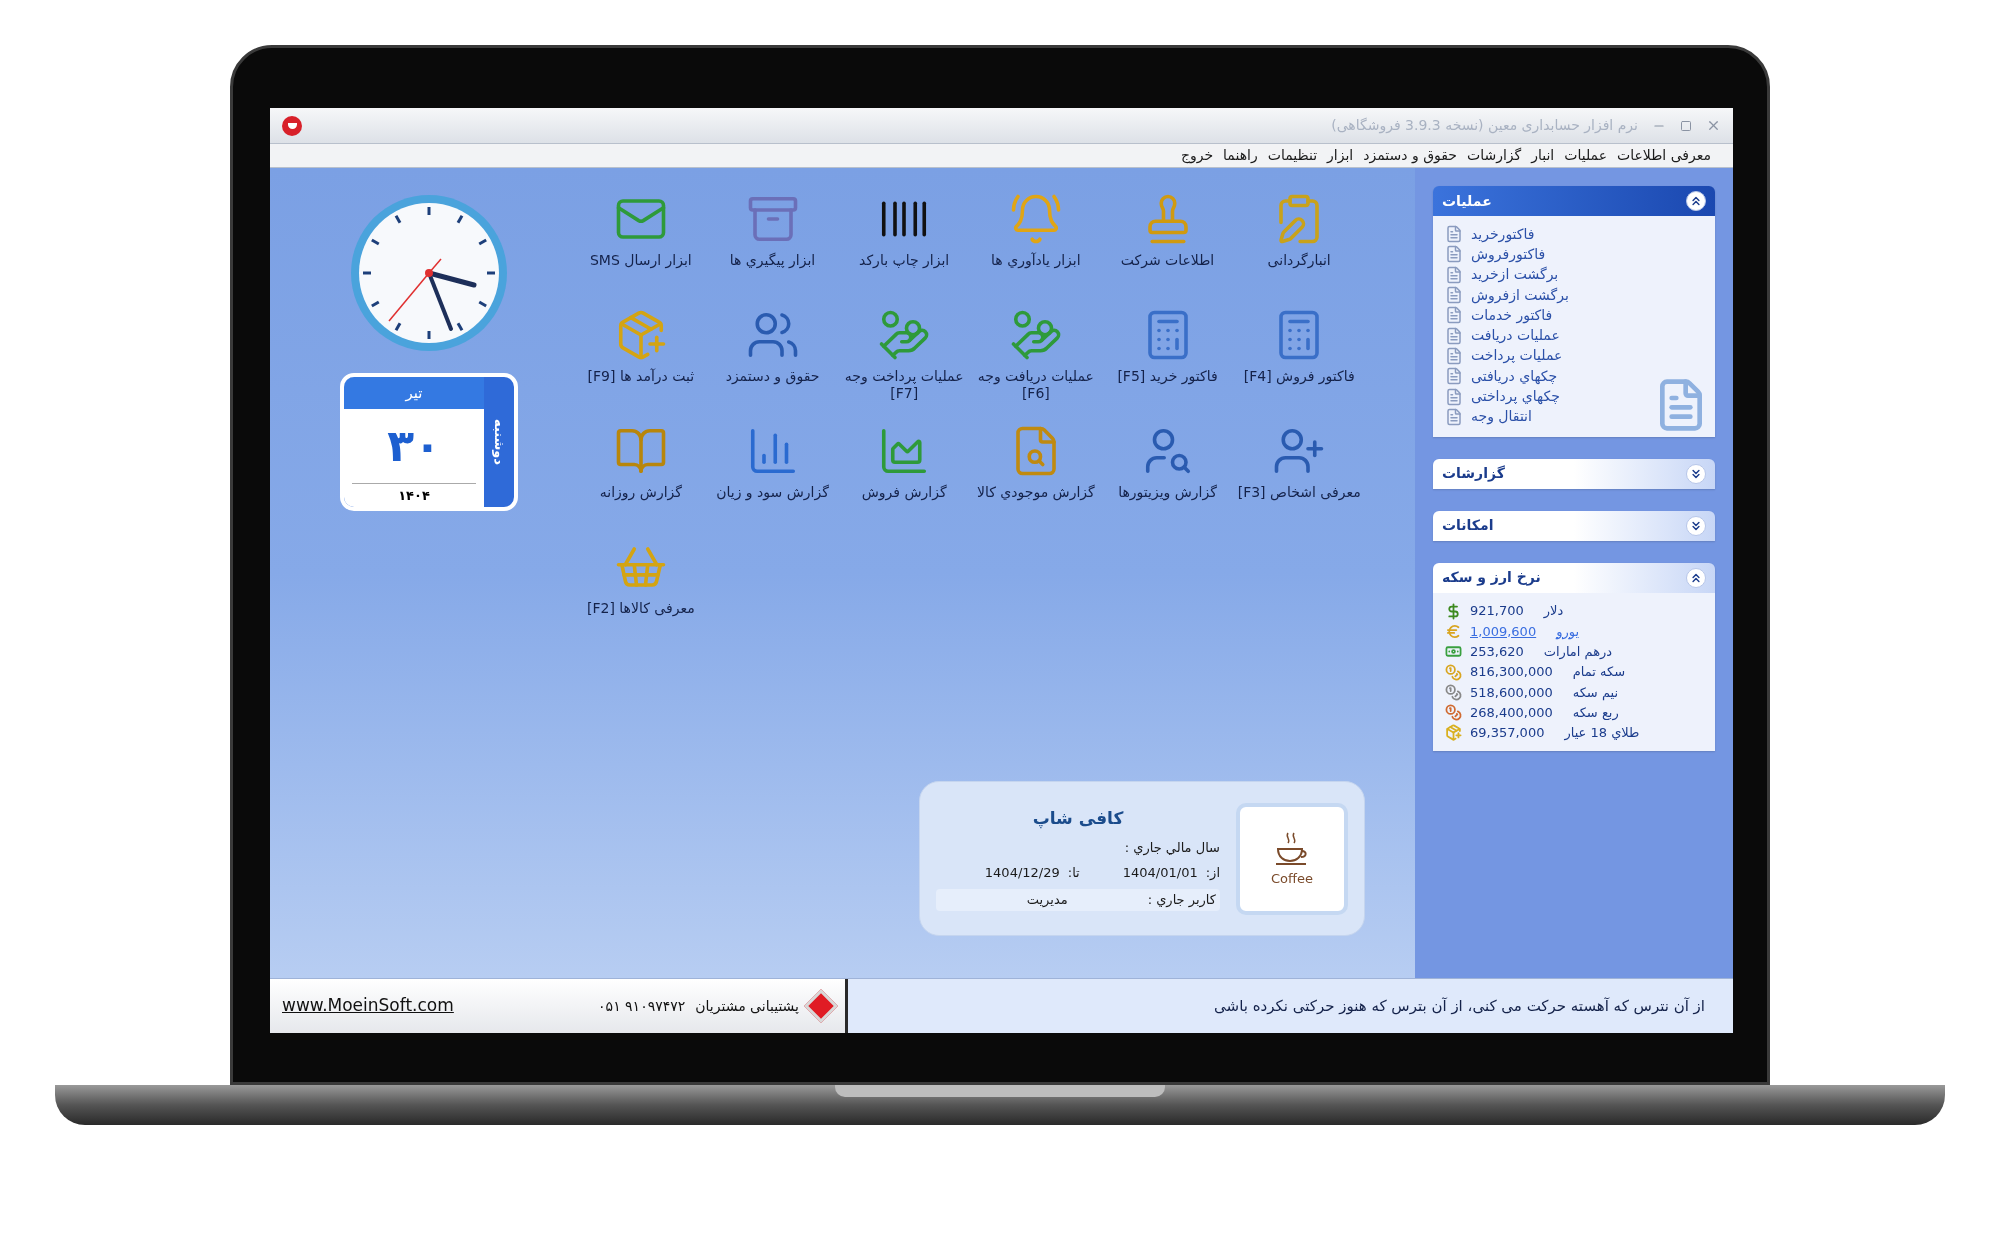 This screenshot has height=1247, width=2000. What do you see at coordinates (772, 260) in the screenshot?
I see `shortcut-label: ابزار پیگیري ها` at bounding box center [772, 260].